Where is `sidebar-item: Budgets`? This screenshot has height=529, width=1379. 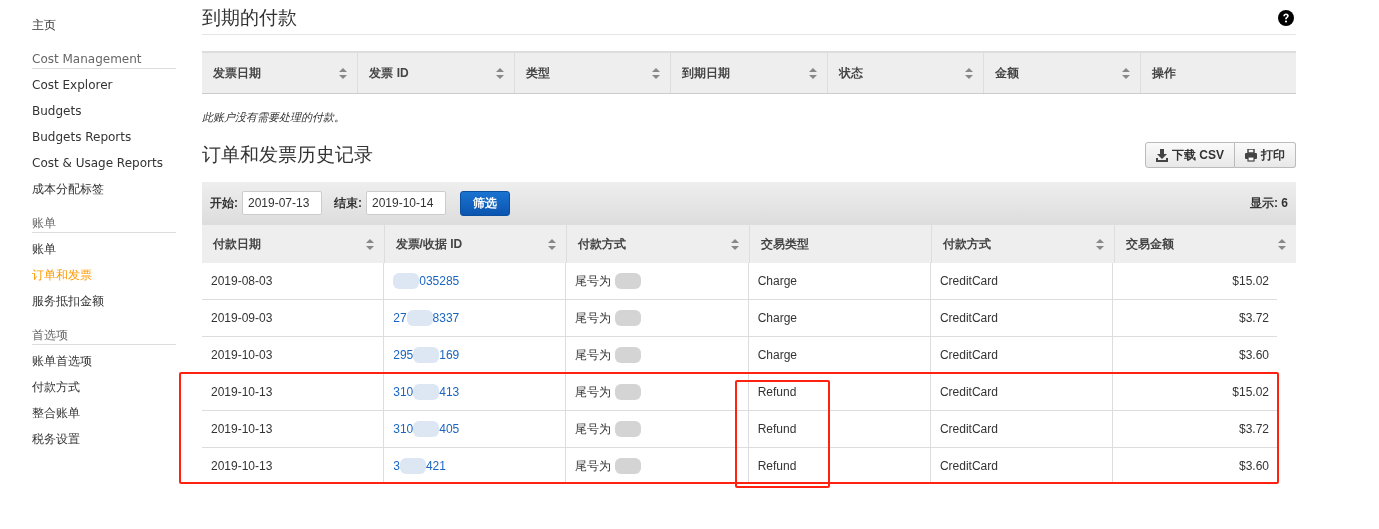
sidebar-item: Budgets is located at coordinates (104, 112).